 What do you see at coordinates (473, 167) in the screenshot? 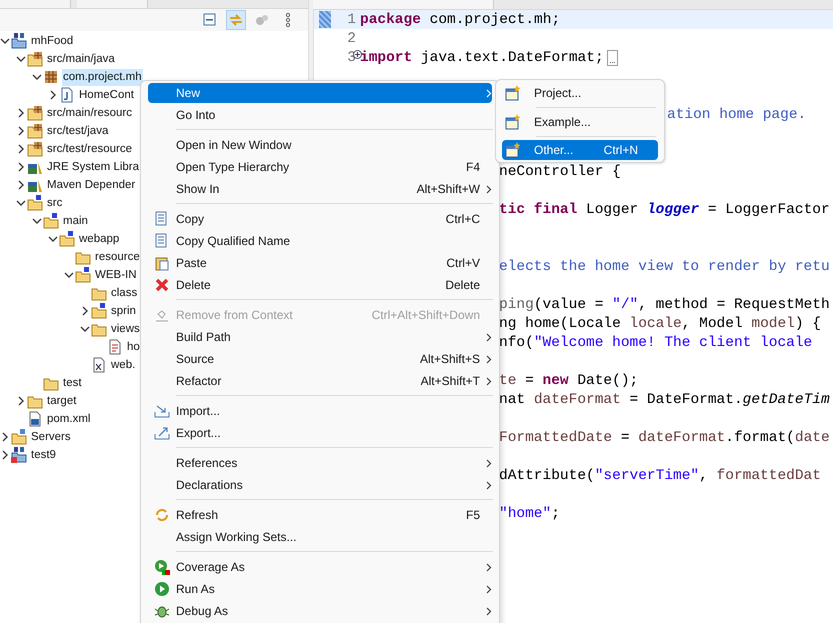
I see `shortcut-label: F4` at bounding box center [473, 167].